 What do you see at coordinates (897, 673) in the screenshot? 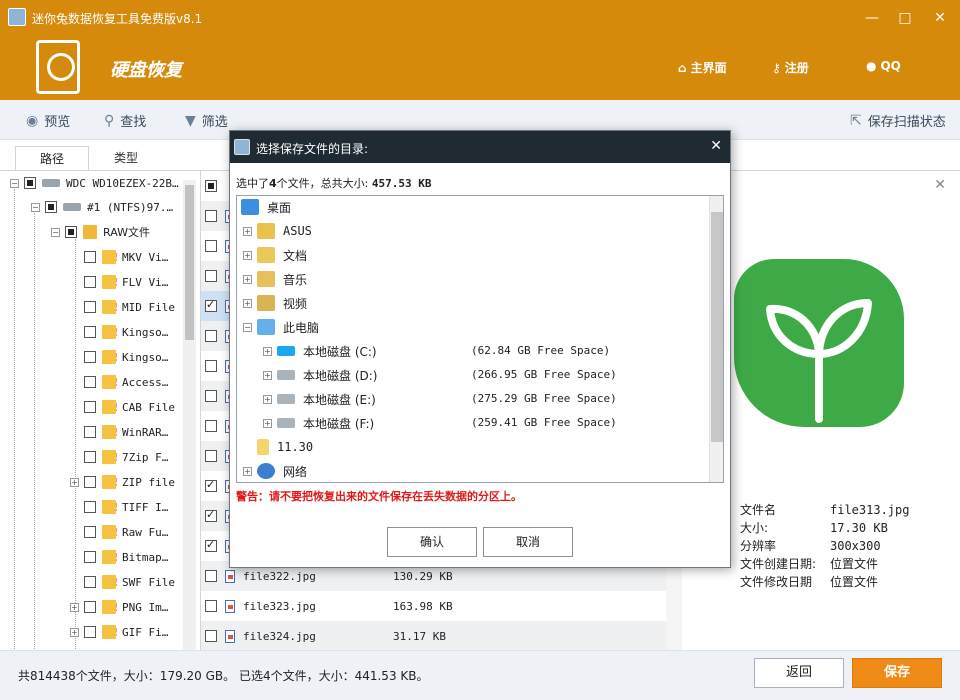
I see `save-button: 保存` at bounding box center [897, 673].